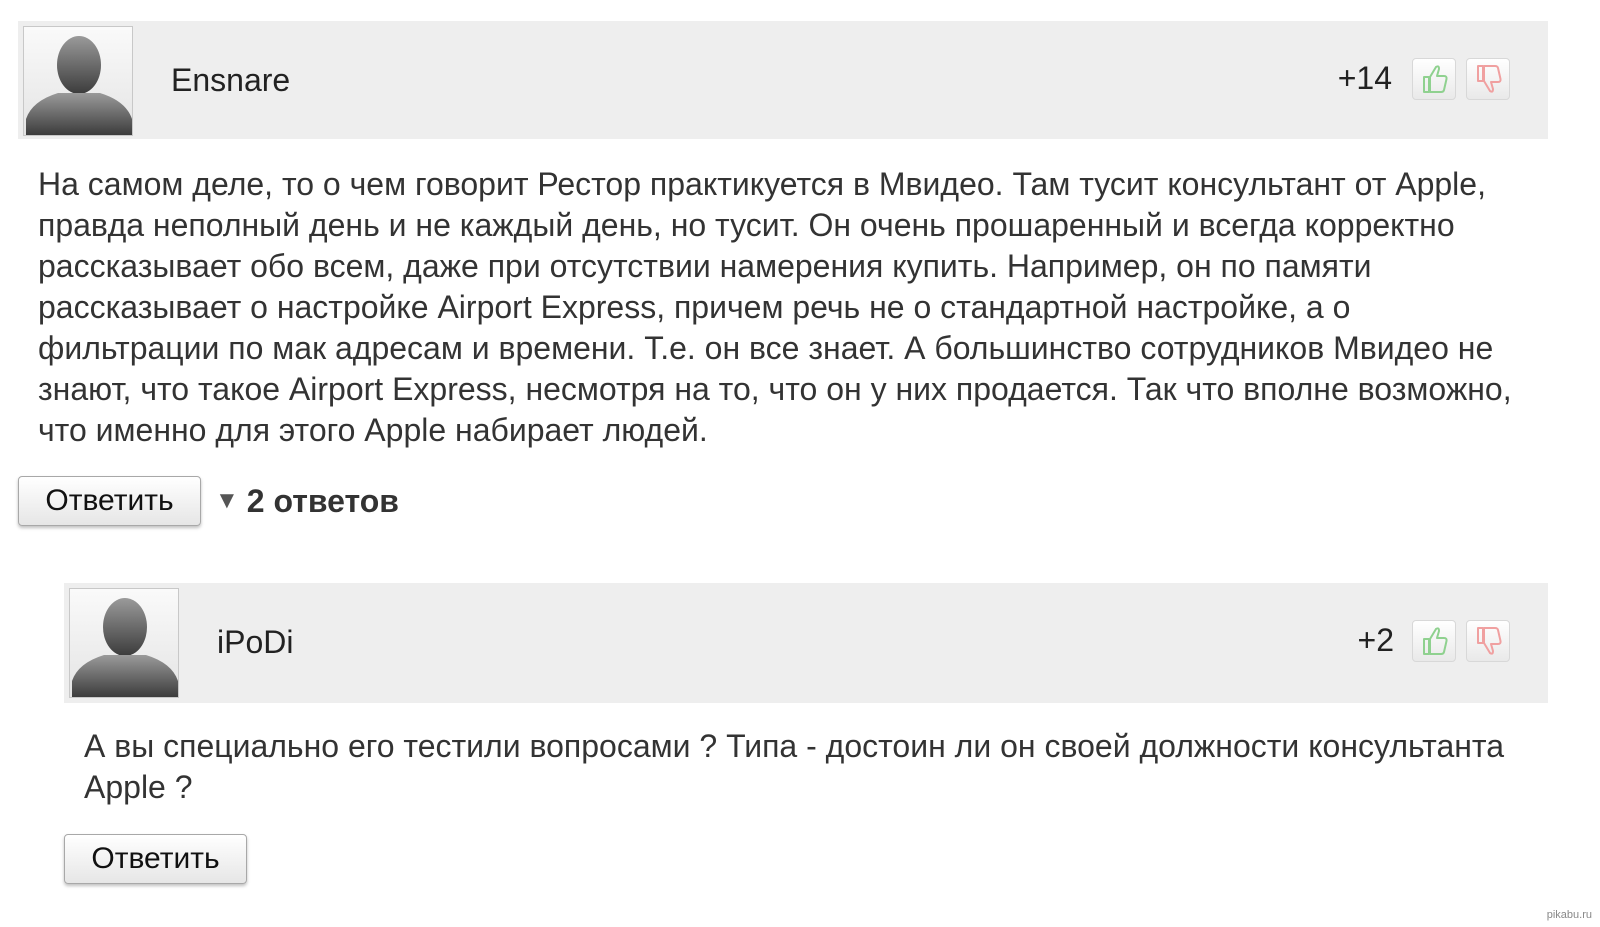  I want to click on triangle-down-icon: ▼, so click(227, 500).